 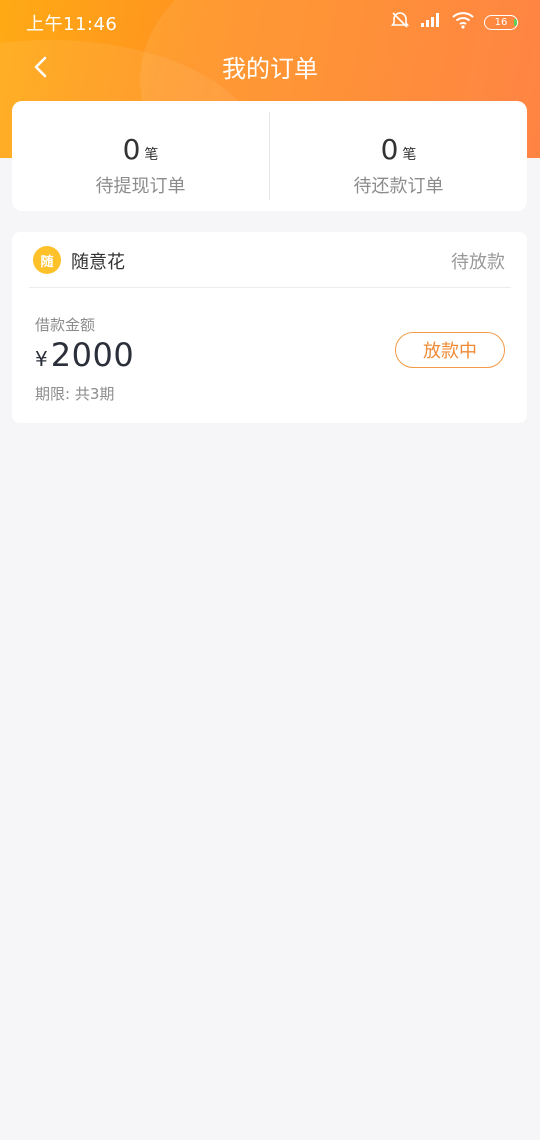 I want to click on summary-pending-withdrawal: 0 笔 待提现订单, so click(x=140, y=156).